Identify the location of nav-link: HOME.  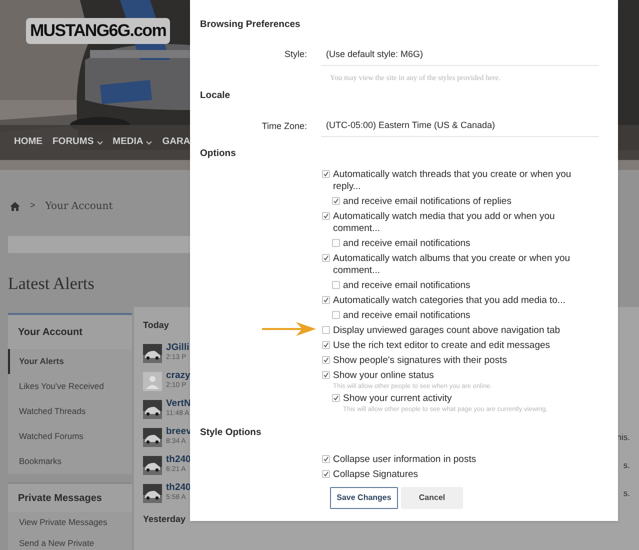
(28, 142).